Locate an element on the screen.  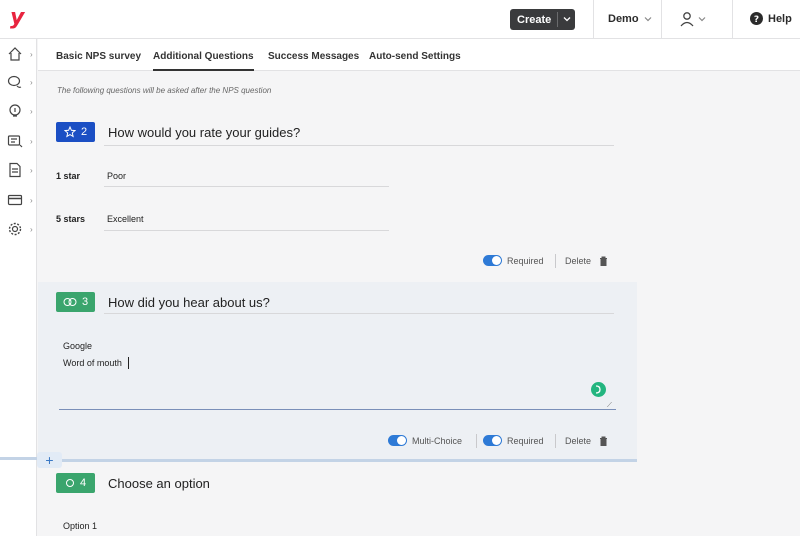
help-label: Help is located at coordinates (780, 18).